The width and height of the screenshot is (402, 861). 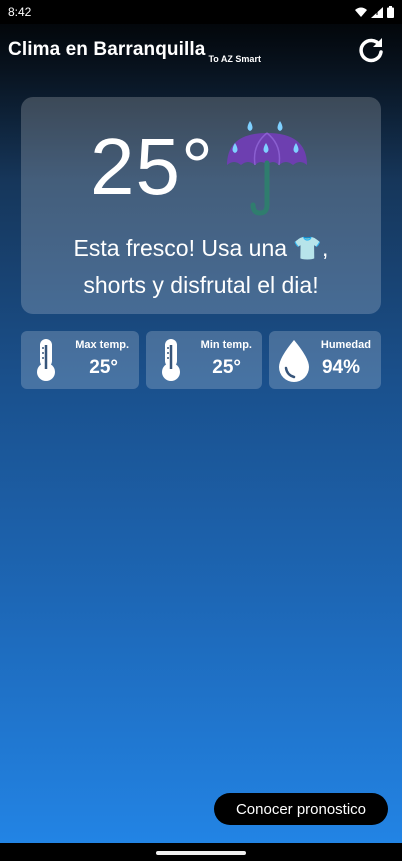 What do you see at coordinates (80, 360) in the screenshot?
I see `max-temp-card: Max temp. 25°` at bounding box center [80, 360].